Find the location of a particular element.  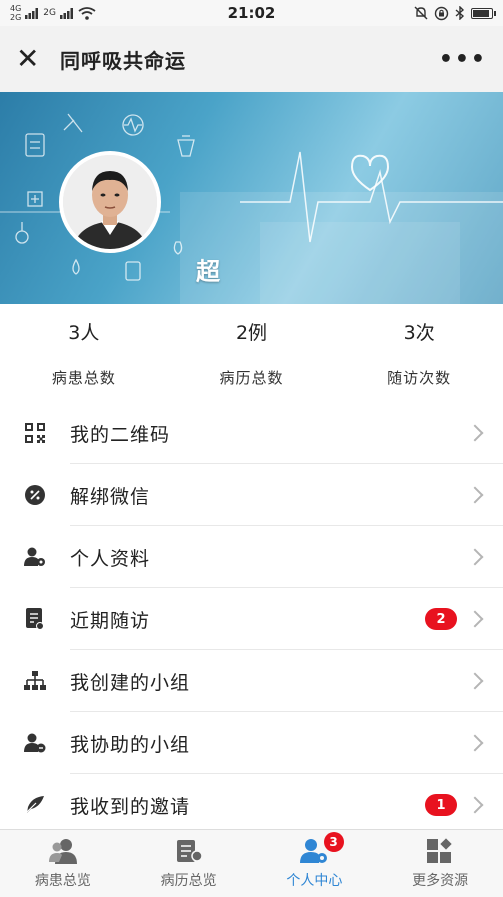

stat-records: 2例 病历总数 is located at coordinates (252, 353).